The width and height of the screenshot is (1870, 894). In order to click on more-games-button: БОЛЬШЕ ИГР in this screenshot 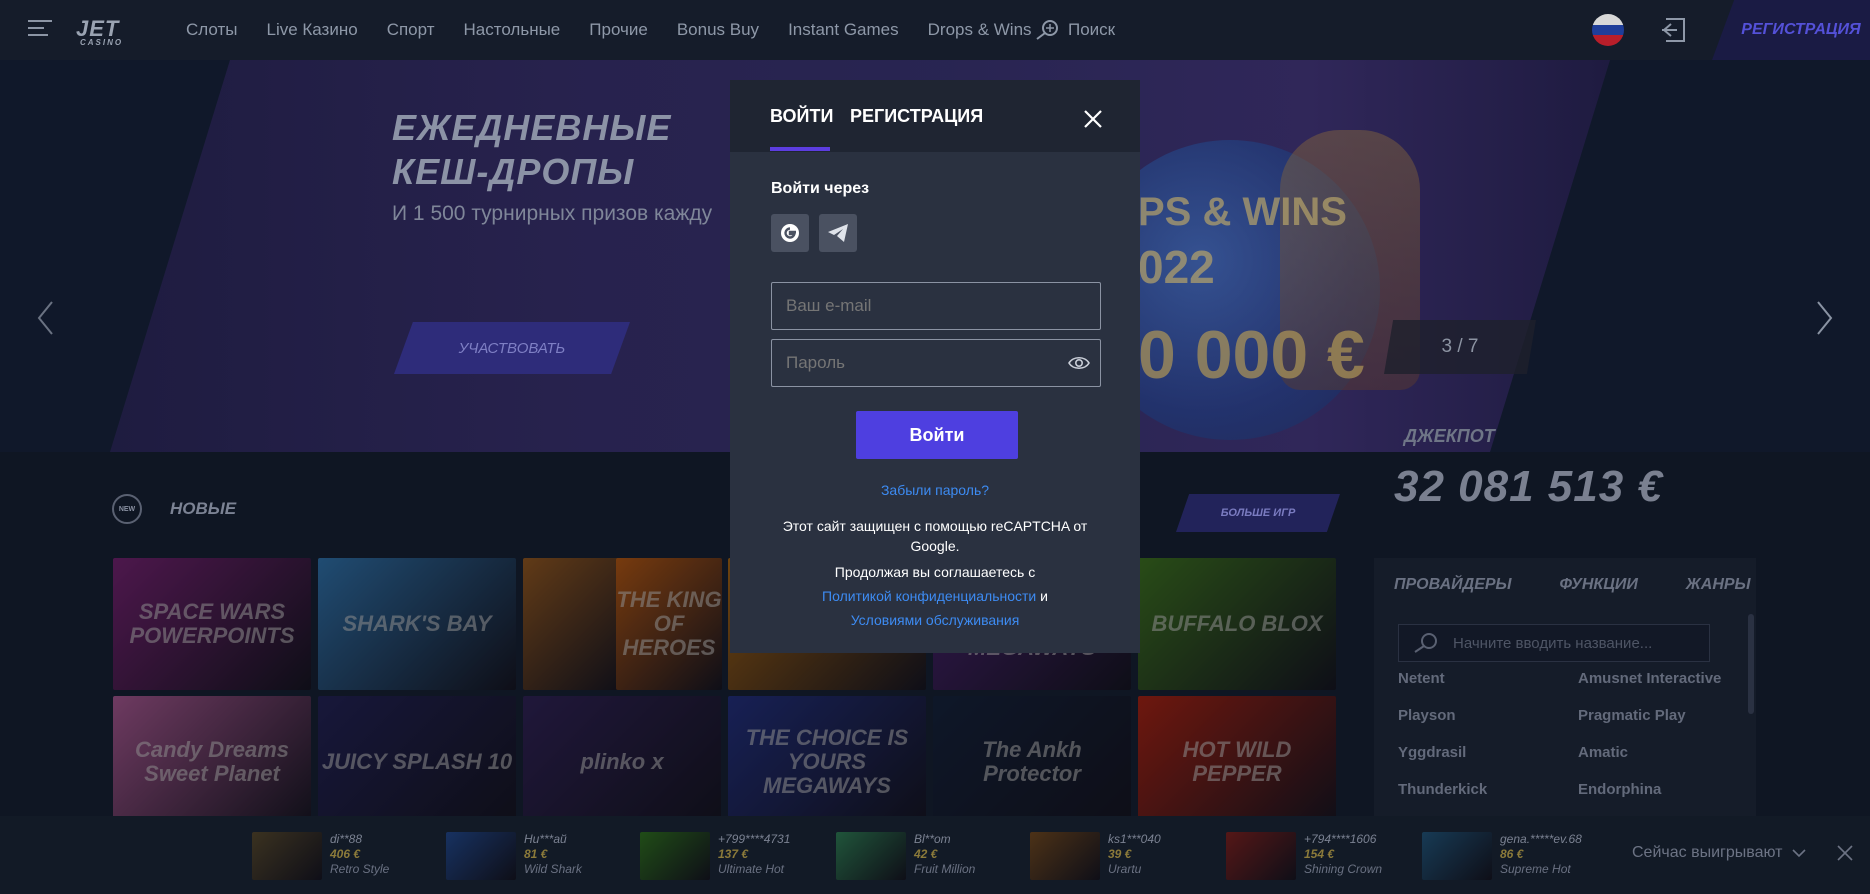, I will do `click(1258, 513)`.